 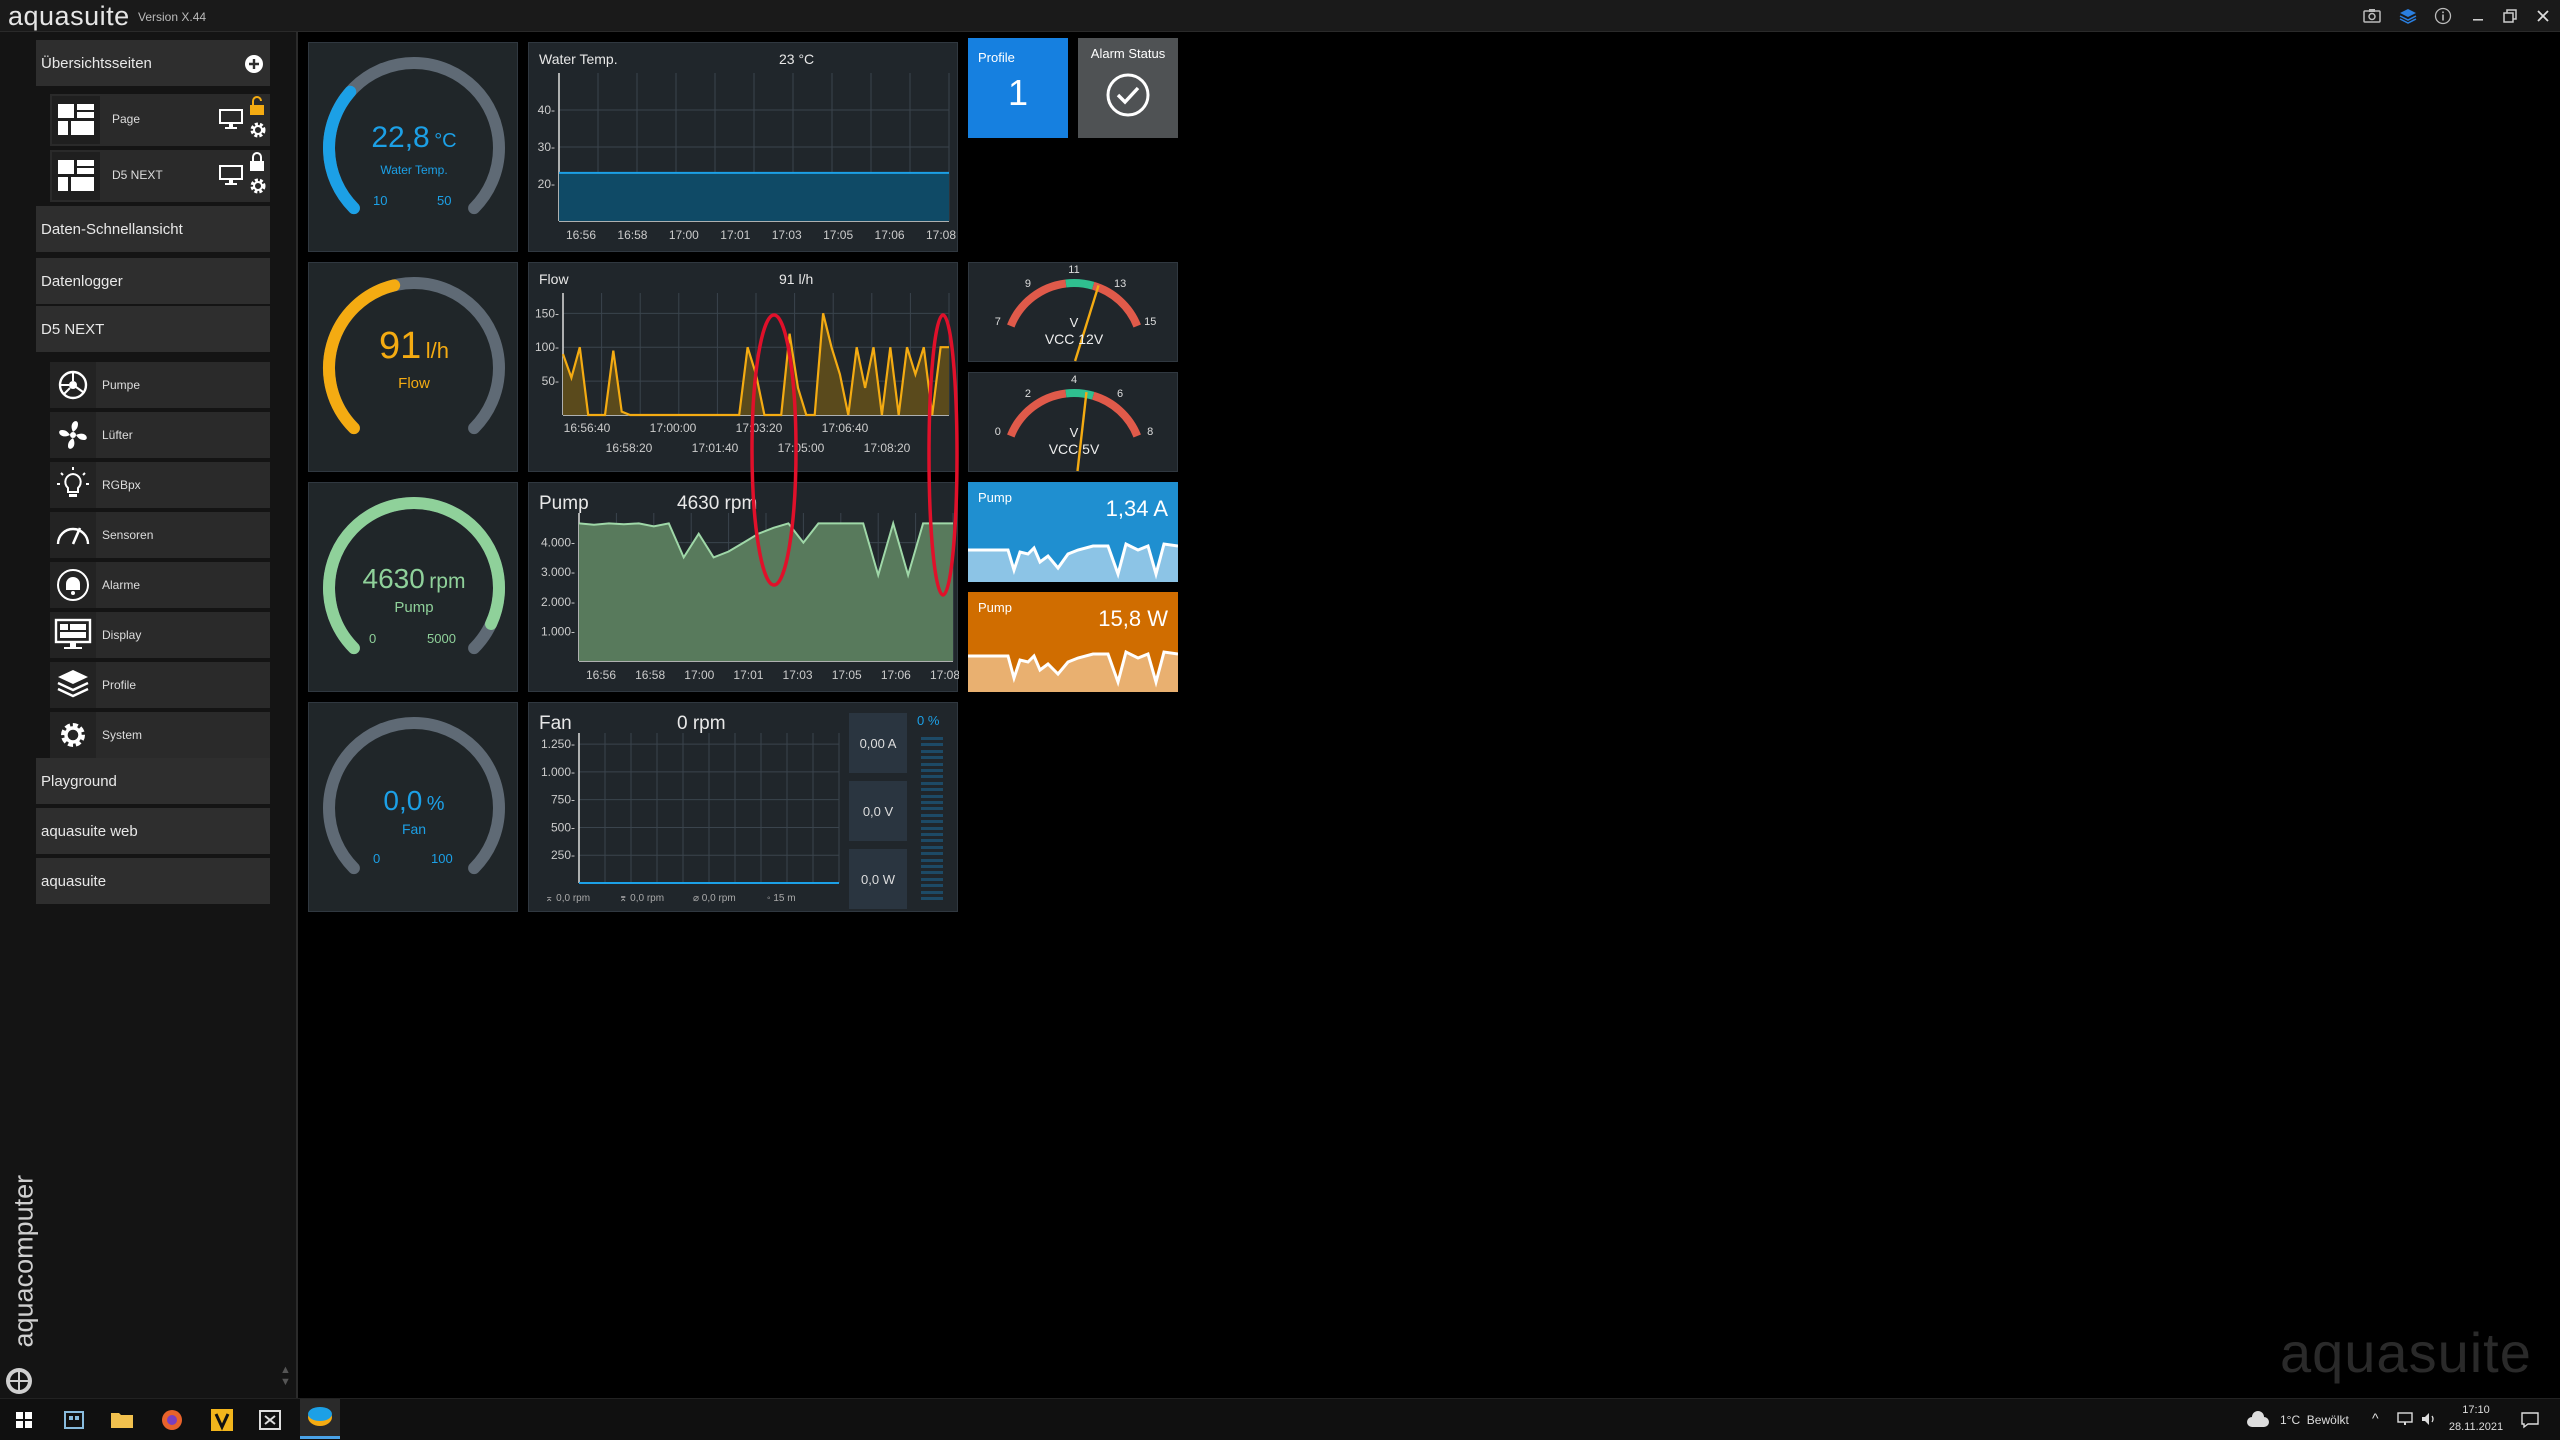 I want to click on datalogger-label: Datenlogger, so click(x=82, y=281).